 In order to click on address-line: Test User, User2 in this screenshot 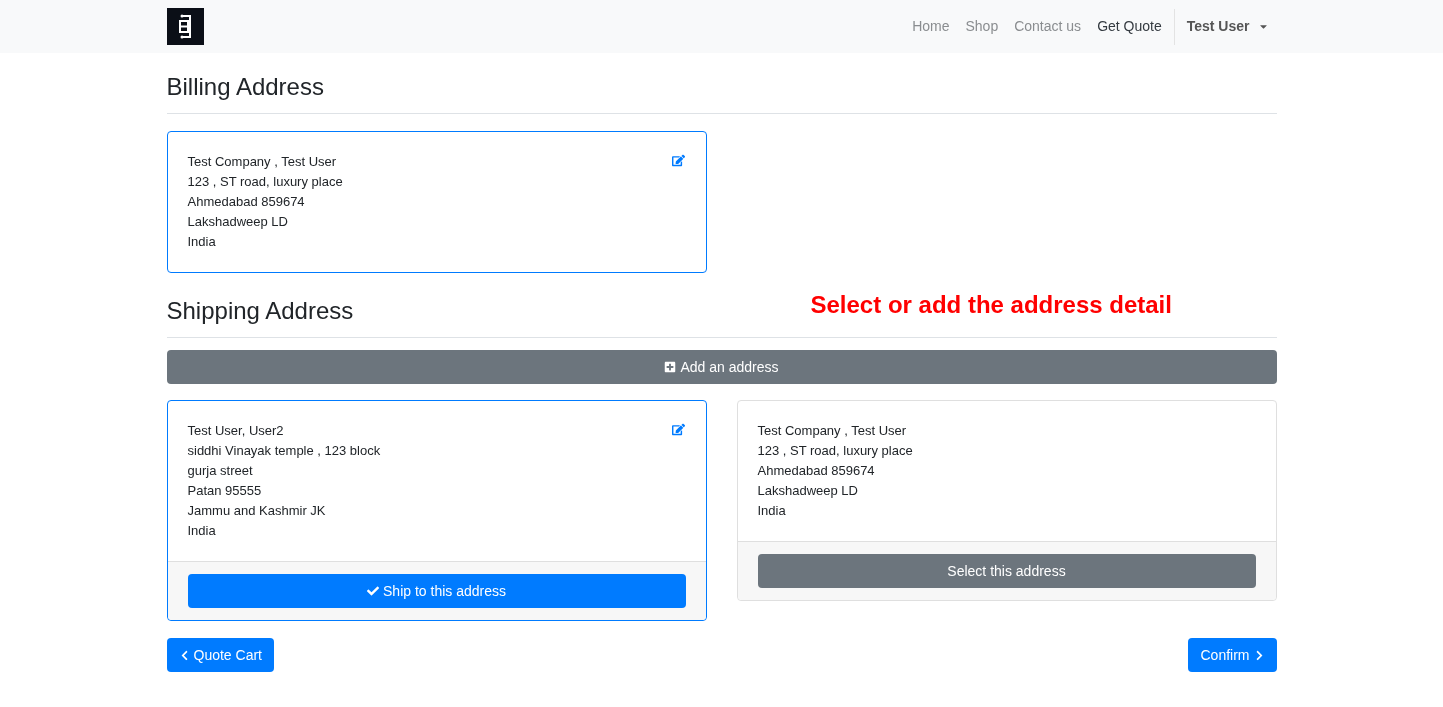, I will do `click(235, 431)`.